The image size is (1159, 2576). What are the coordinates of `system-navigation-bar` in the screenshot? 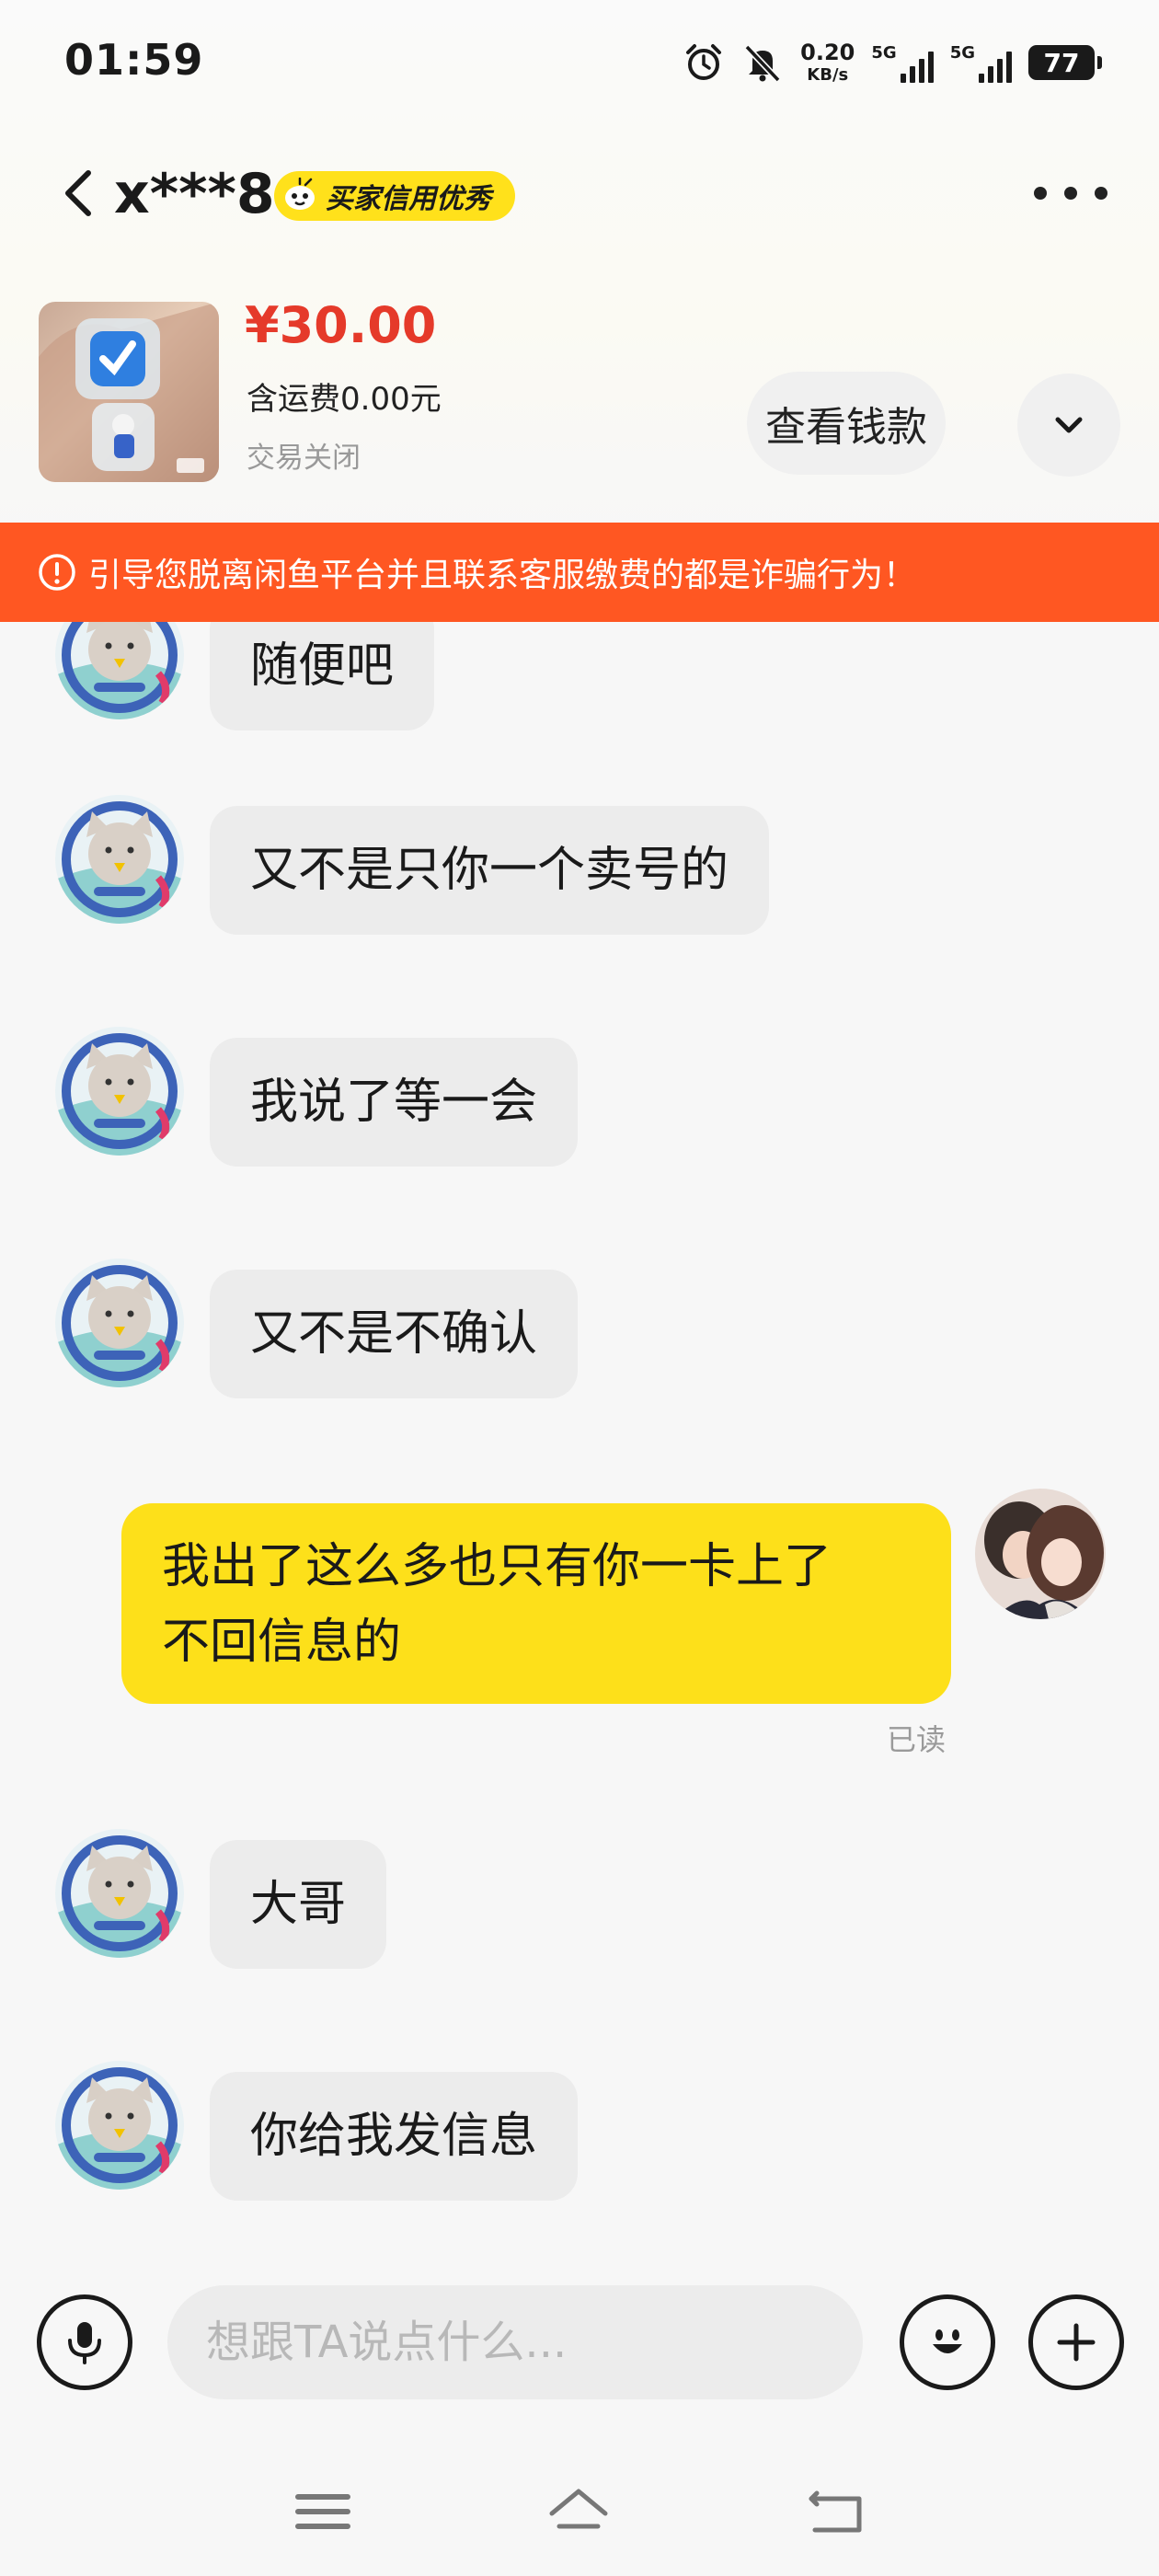 It's located at (579, 2511).